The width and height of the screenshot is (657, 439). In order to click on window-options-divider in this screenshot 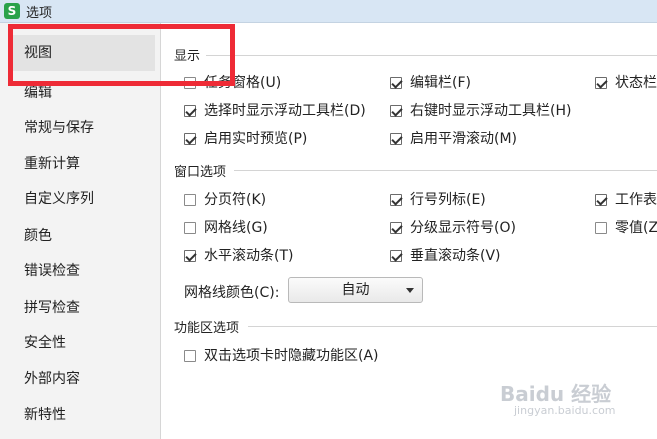, I will do `click(445, 170)`.